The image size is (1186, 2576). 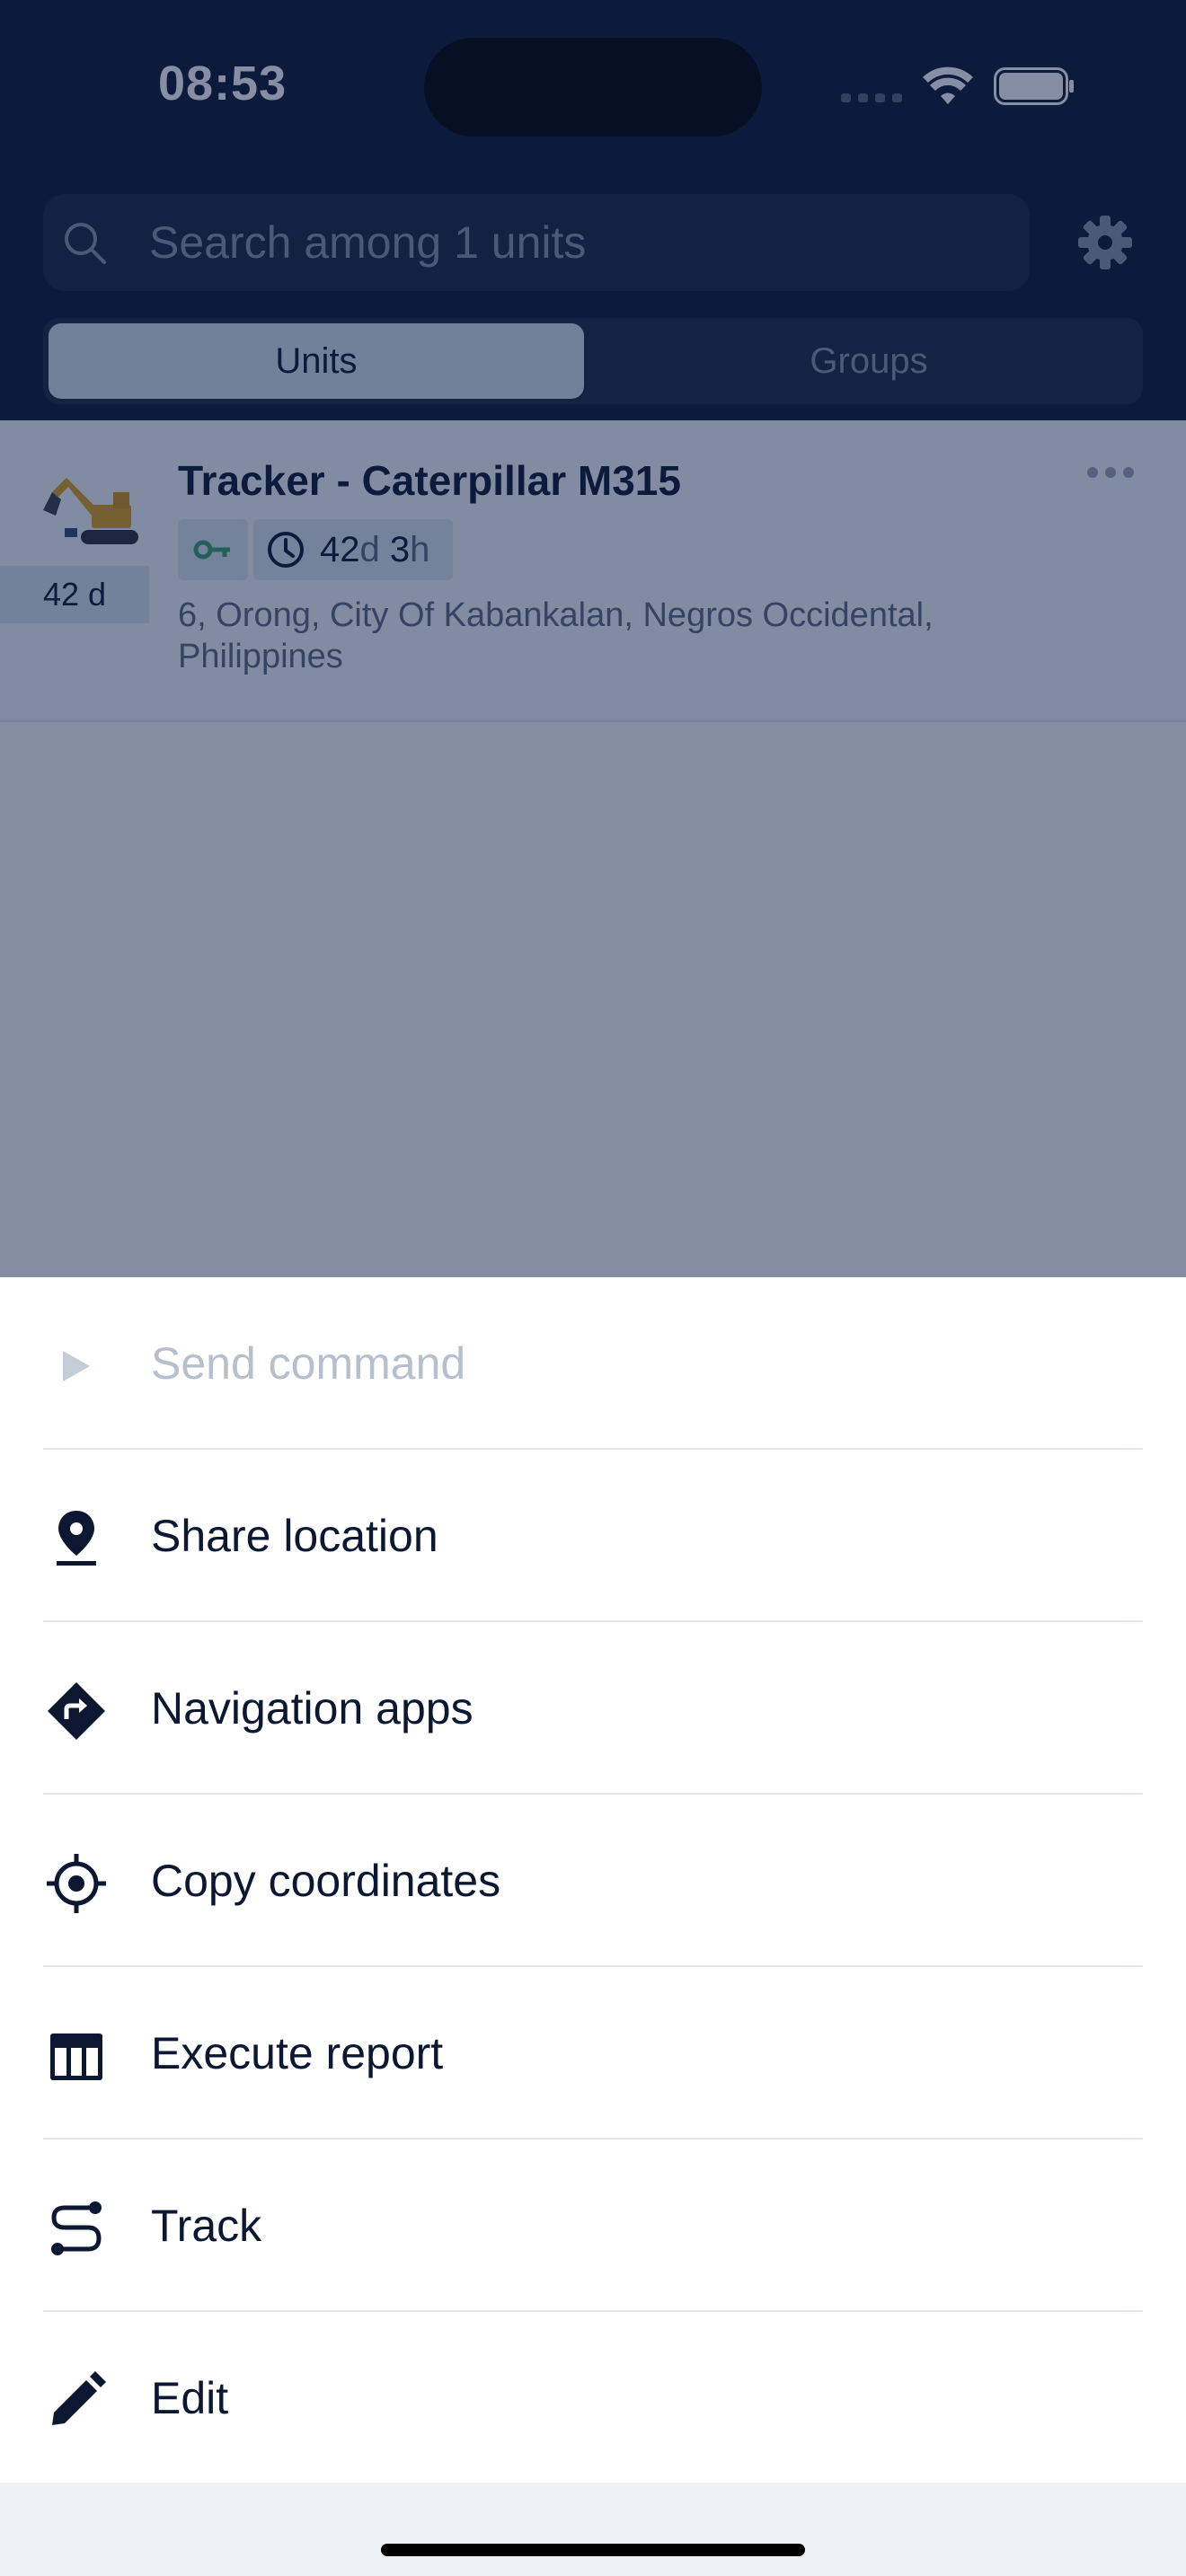 What do you see at coordinates (593, 2225) in the screenshot?
I see `track-item: Track` at bounding box center [593, 2225].